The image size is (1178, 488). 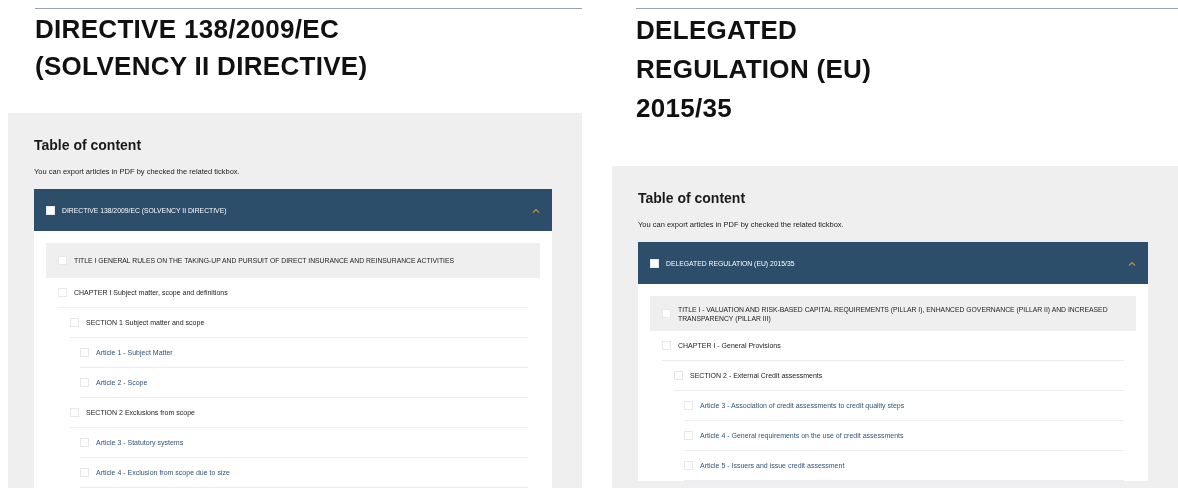 What do you see at coordinates (202, 47) in the screenshot?
I see `page-heading: DIRECTIVE 138/2009/EC (SOLVENCY II DIRECTIVE)` at bounding box center [202, 47].